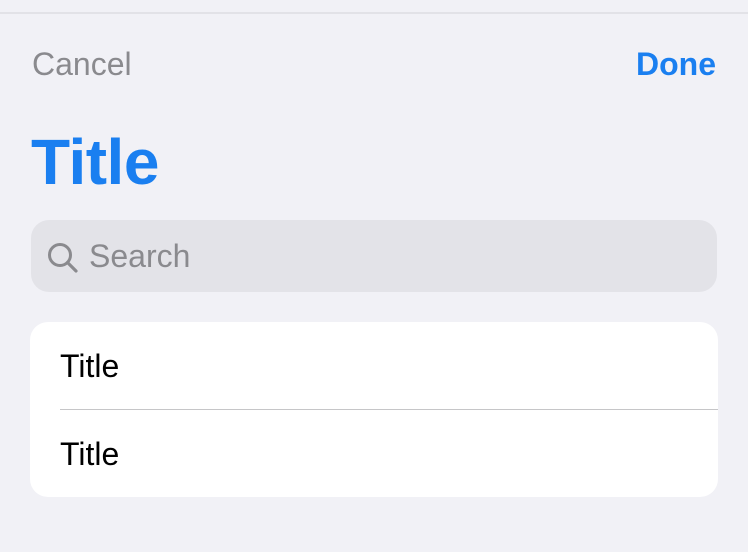  Describe the element at coordinates (63, 258) in the screenshot. I see `search-icon` at that location.